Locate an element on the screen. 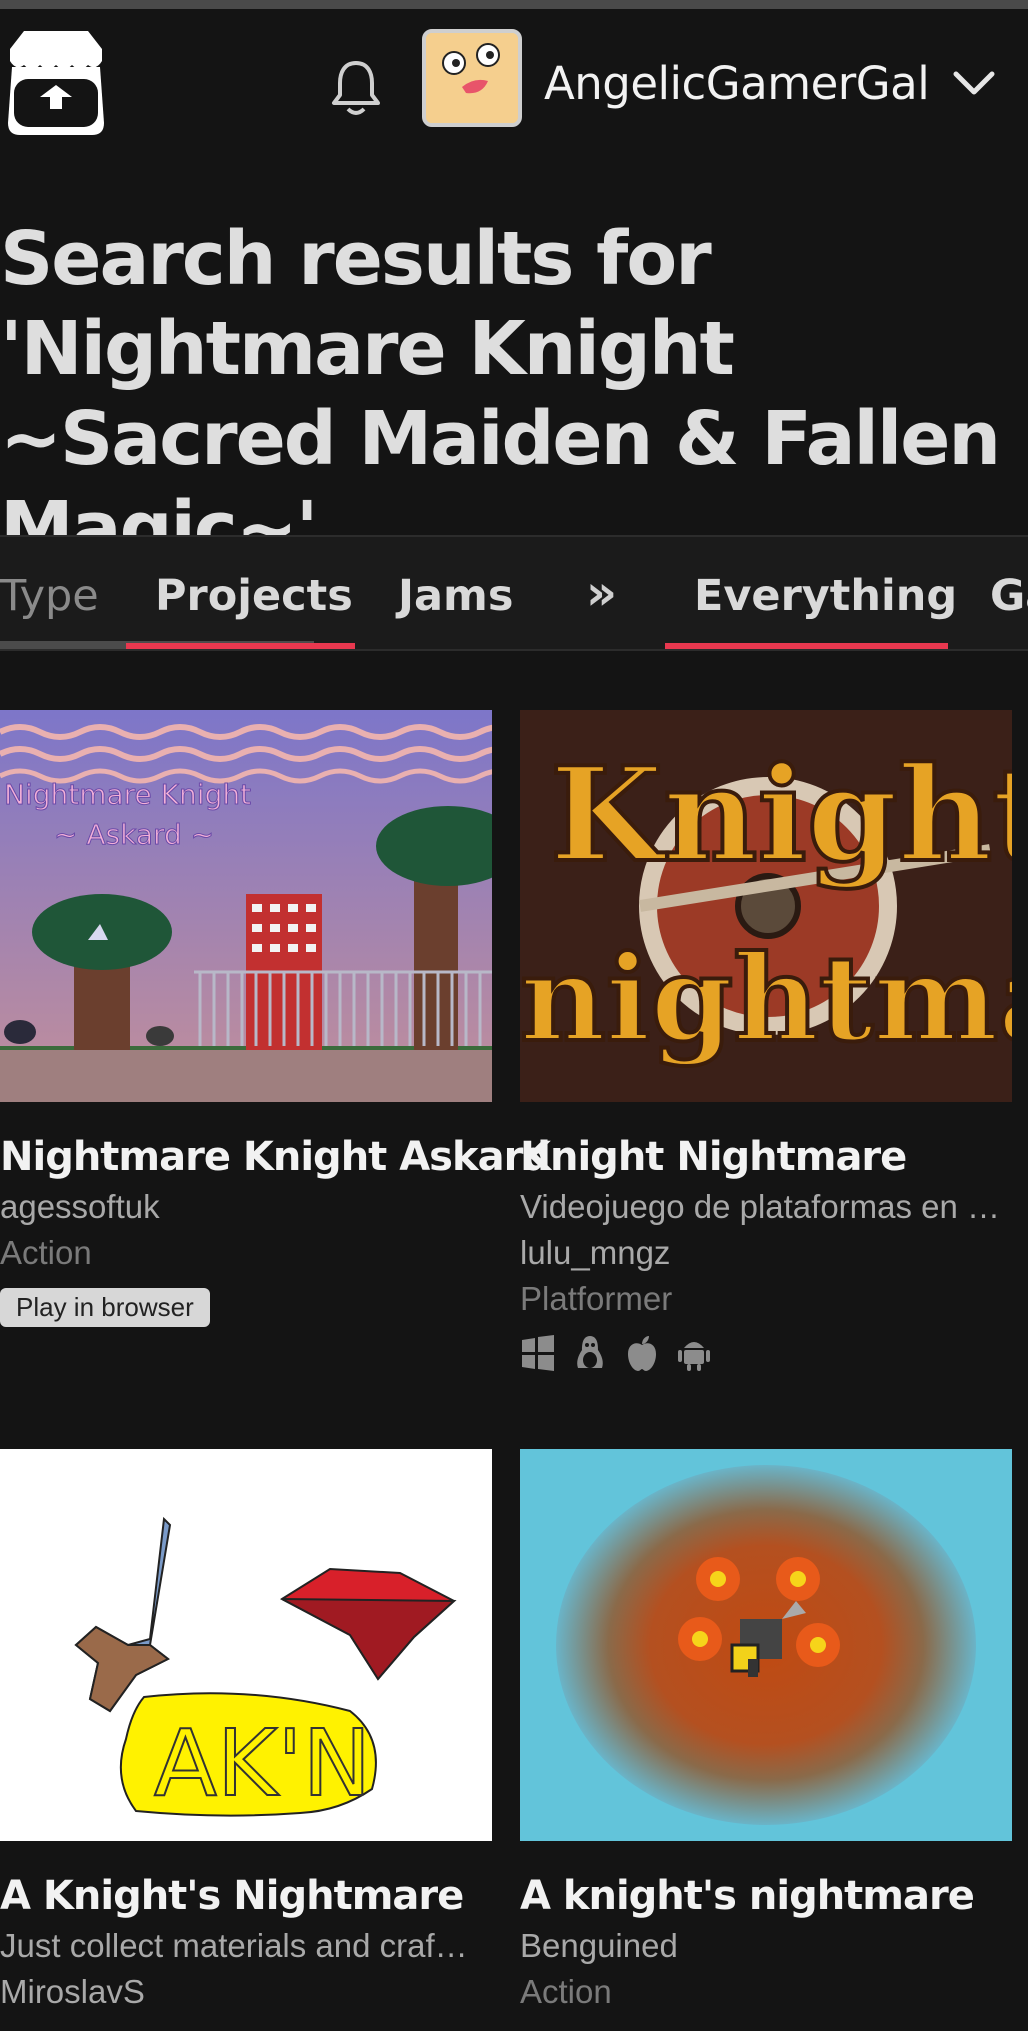  game-title: A Knight's Nightmare is located at coordinates (246, 1896).